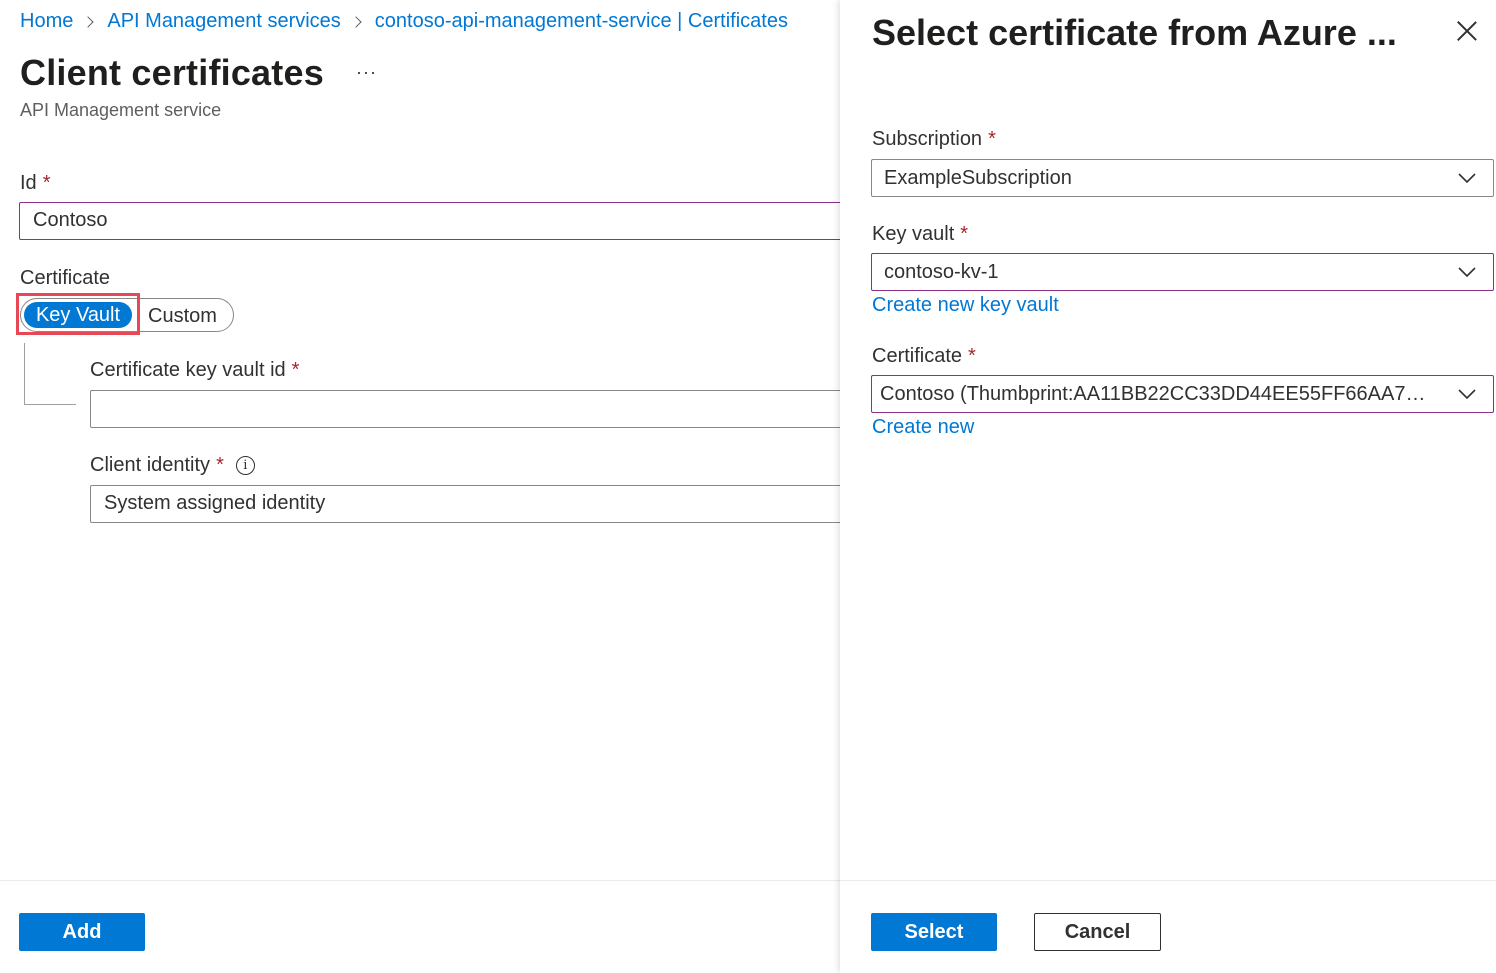 Image resolution: width=1496 pixels, height=973 pixels. What do you see at coordinates (920, 234) in the screenshot?
I see `keyvault-label: Key vault *` at bounding box center [920, 234].